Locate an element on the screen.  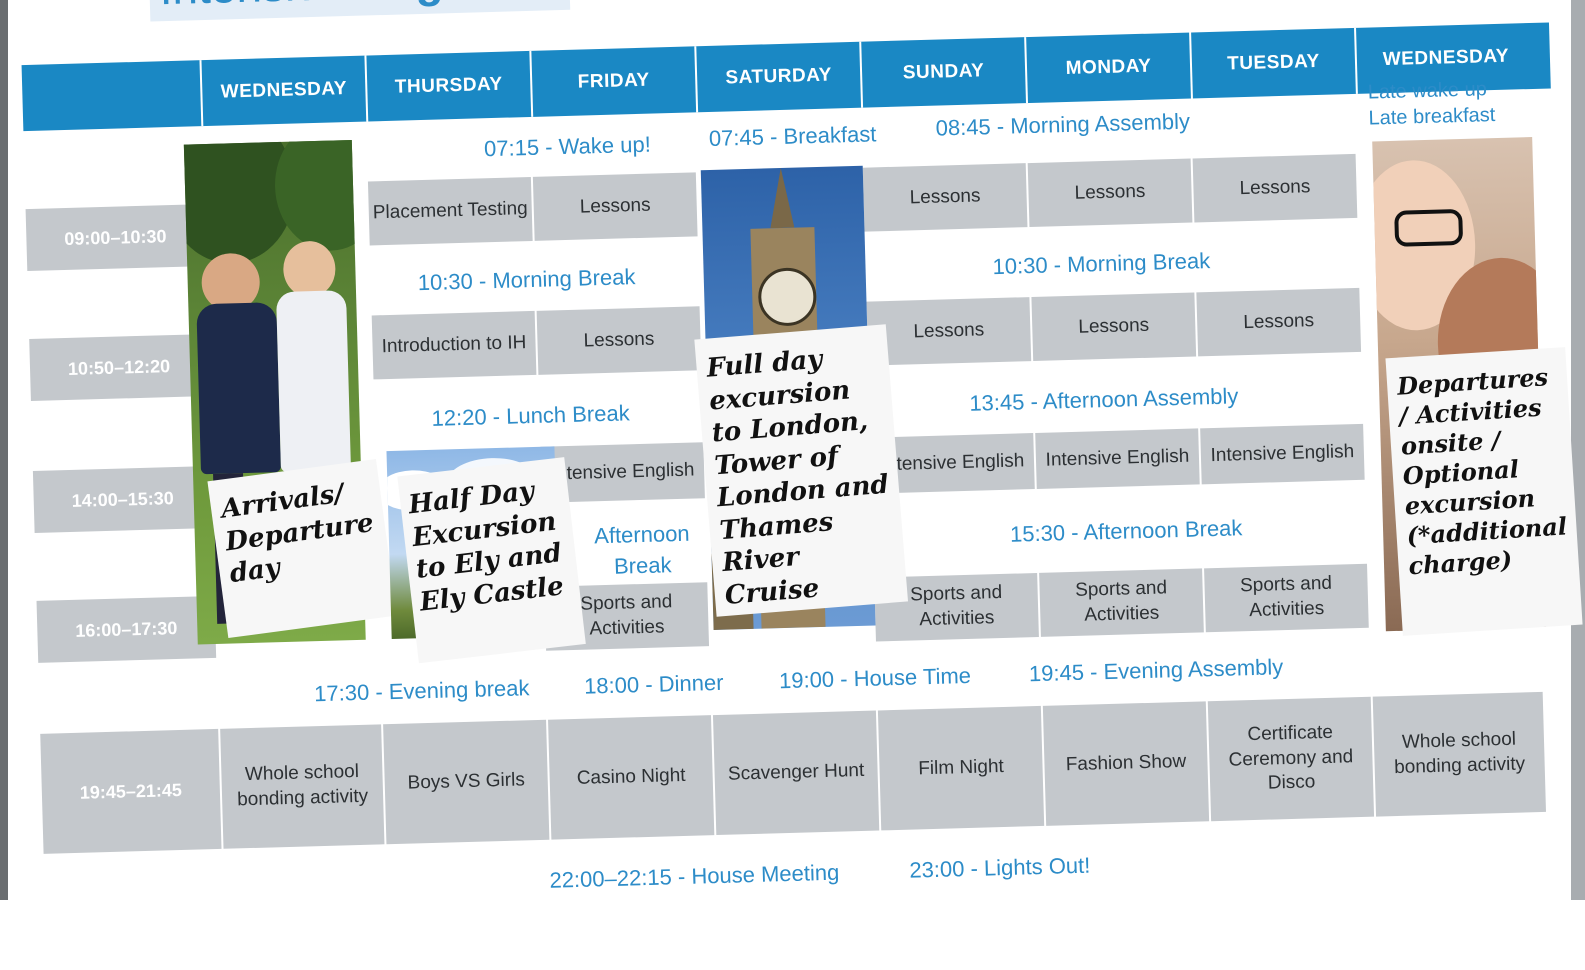
cell-ev-wed-2: Whole school bonding activity is located at coordinates (1459, 754).